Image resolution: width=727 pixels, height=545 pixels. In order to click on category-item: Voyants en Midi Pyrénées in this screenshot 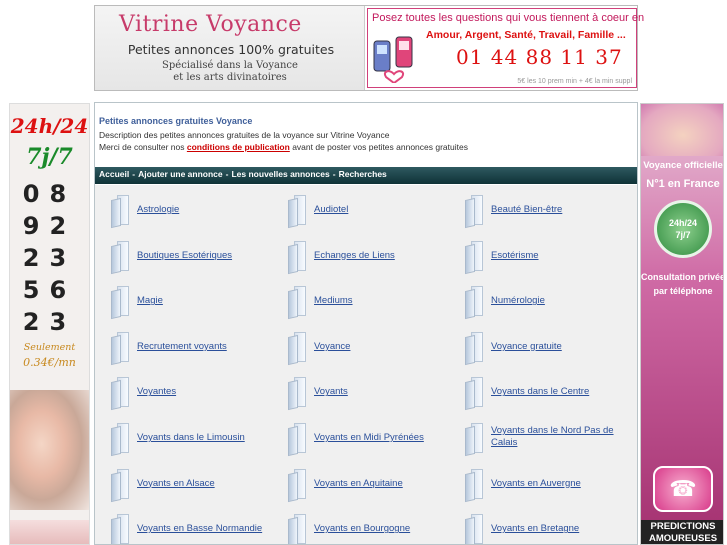, I will do `click(367, 436)`.